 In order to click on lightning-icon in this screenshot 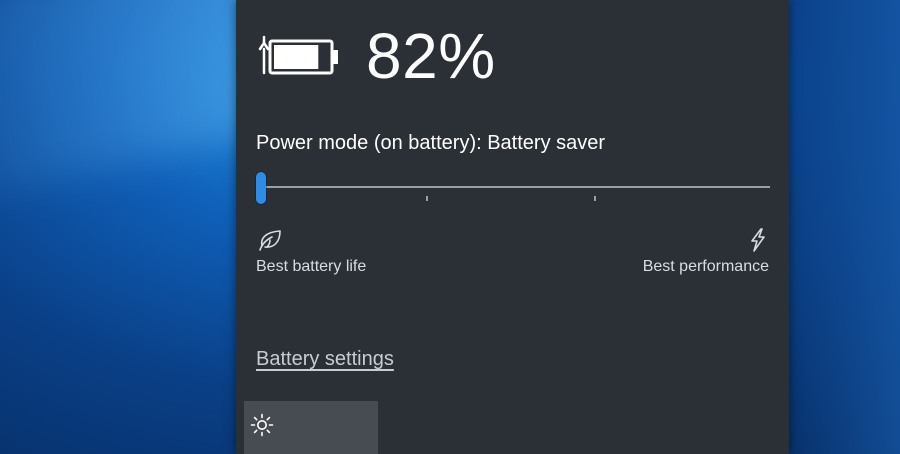, I will do `click(758, 240)`.